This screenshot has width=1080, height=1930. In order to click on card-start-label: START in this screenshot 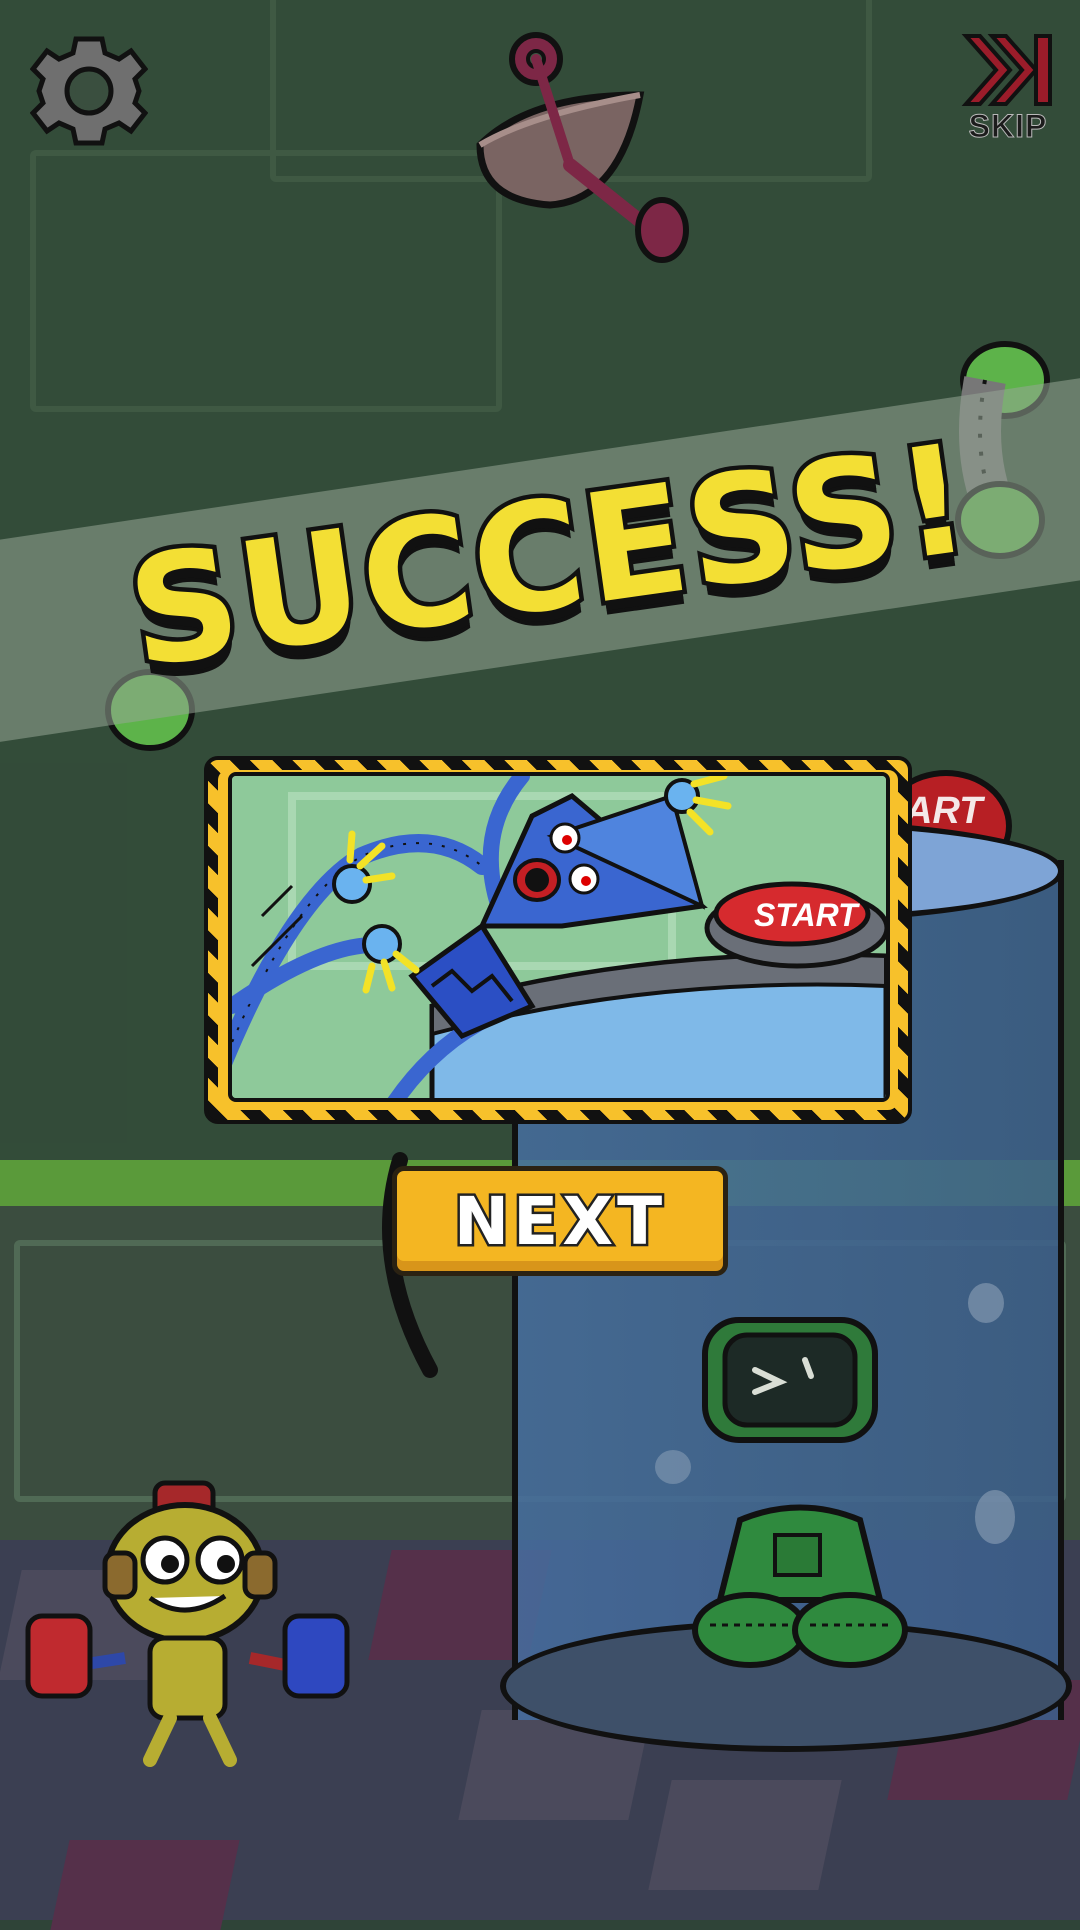, I will do `click(807, 915)`.